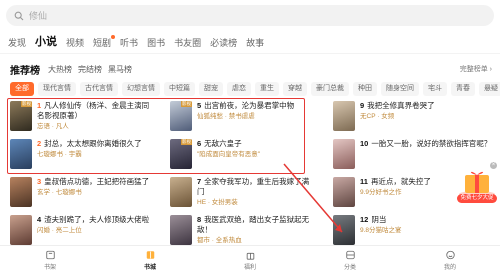  I want to click on promo-float-badge: × 免费七夕大促, so click(477, 182).